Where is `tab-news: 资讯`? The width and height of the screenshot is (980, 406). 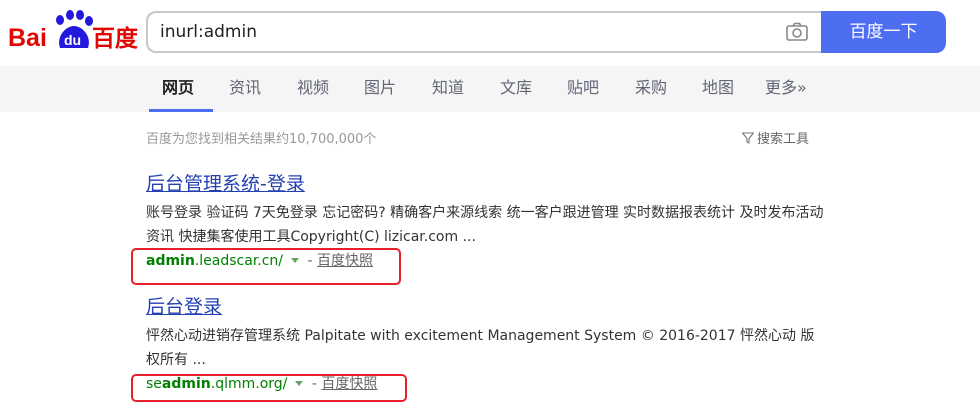
tab-news: 资讯 is located at coordinates (245, 89).